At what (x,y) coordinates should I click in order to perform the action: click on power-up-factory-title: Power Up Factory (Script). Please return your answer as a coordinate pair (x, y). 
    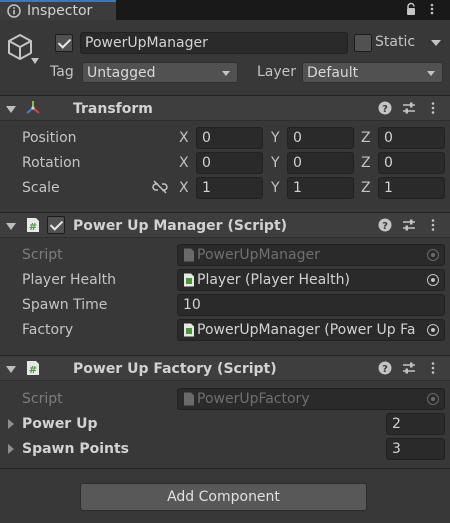
    Looking at the image, I should click on (175, 369).